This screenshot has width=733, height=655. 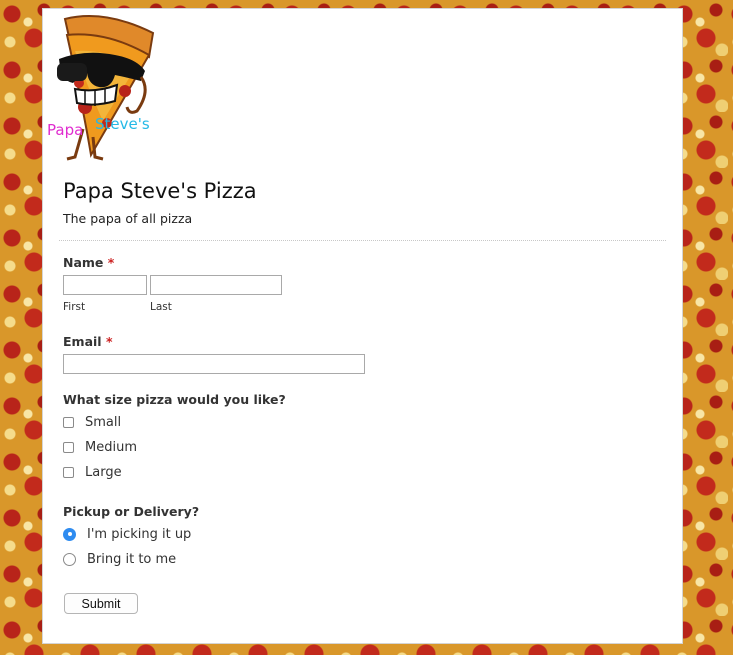 I want to click on last-name-sublabel: Last, so click(x=161, y=307).